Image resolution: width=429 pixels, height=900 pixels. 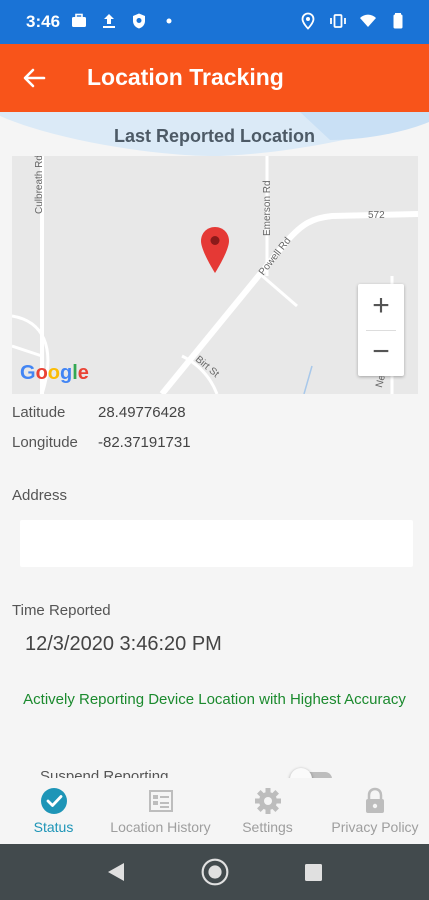 What do you see at coordinates (338, 21) in the screenshot?
I see `vibrate-icon` at bounding box center [338, 21].